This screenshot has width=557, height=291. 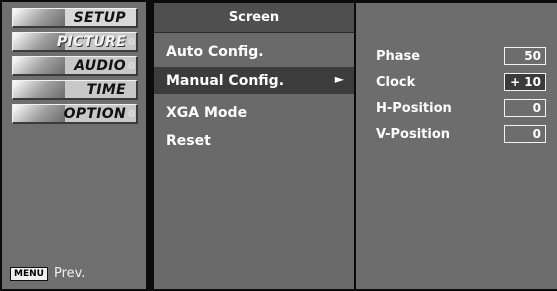 I want to click on time-icon, so click(x=39, y=89).